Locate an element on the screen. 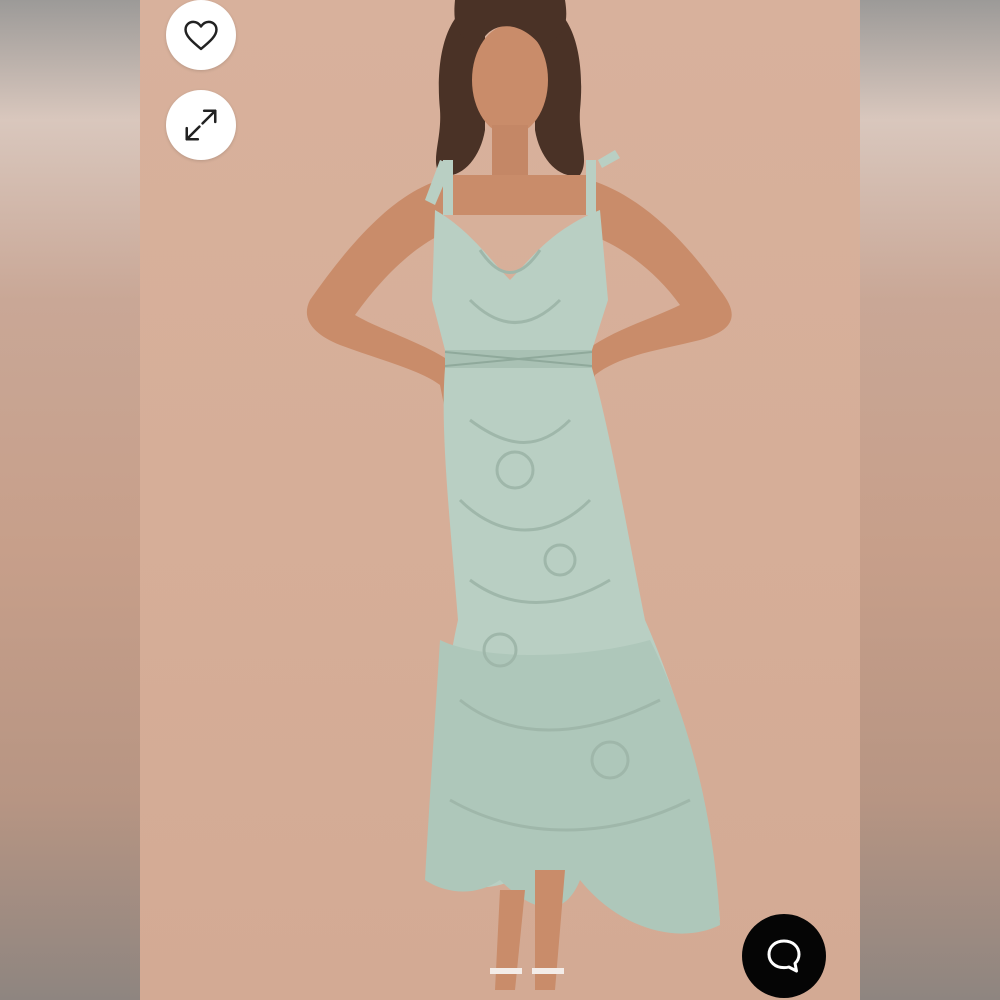  expand-image-button is located at coordinates (201, 125).